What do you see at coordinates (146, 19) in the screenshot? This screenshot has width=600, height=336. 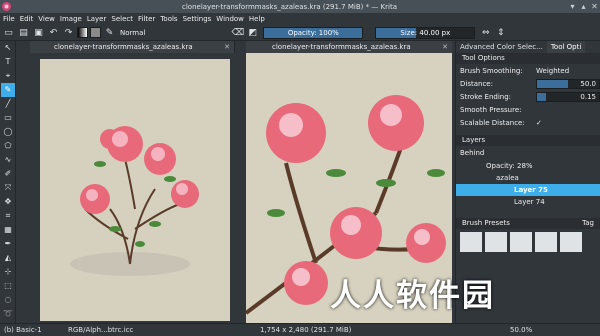 I see `menu-filter: Filter` at bounding box center [146, 19].